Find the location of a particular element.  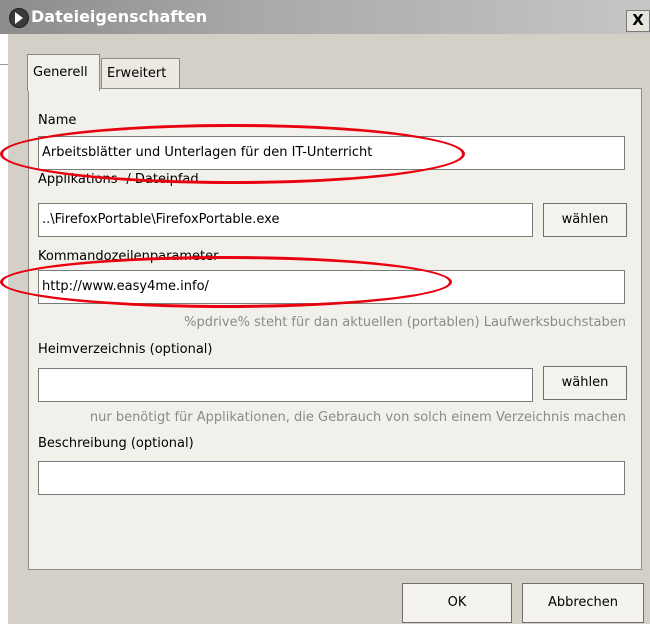

title-bar: Dateieigenschaften X is located at coordinates (325, 17).